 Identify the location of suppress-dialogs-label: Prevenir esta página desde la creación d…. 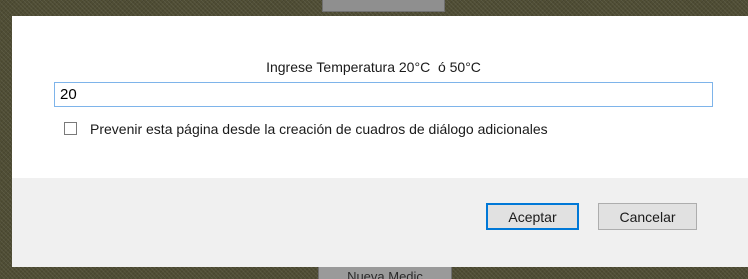
(319, 129).